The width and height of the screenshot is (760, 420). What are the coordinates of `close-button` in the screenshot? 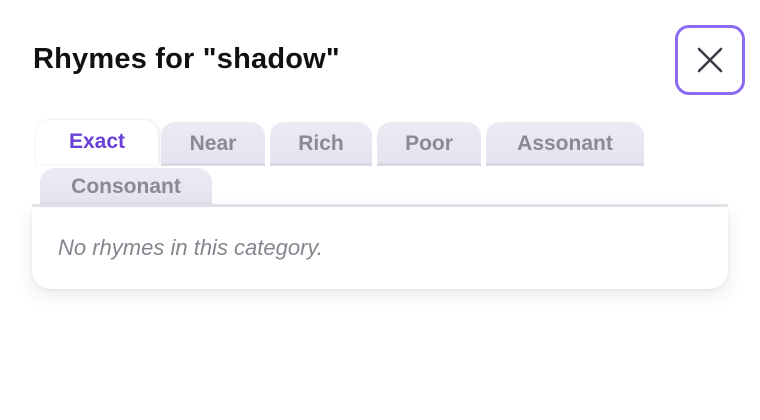 It's located at (710, 60).